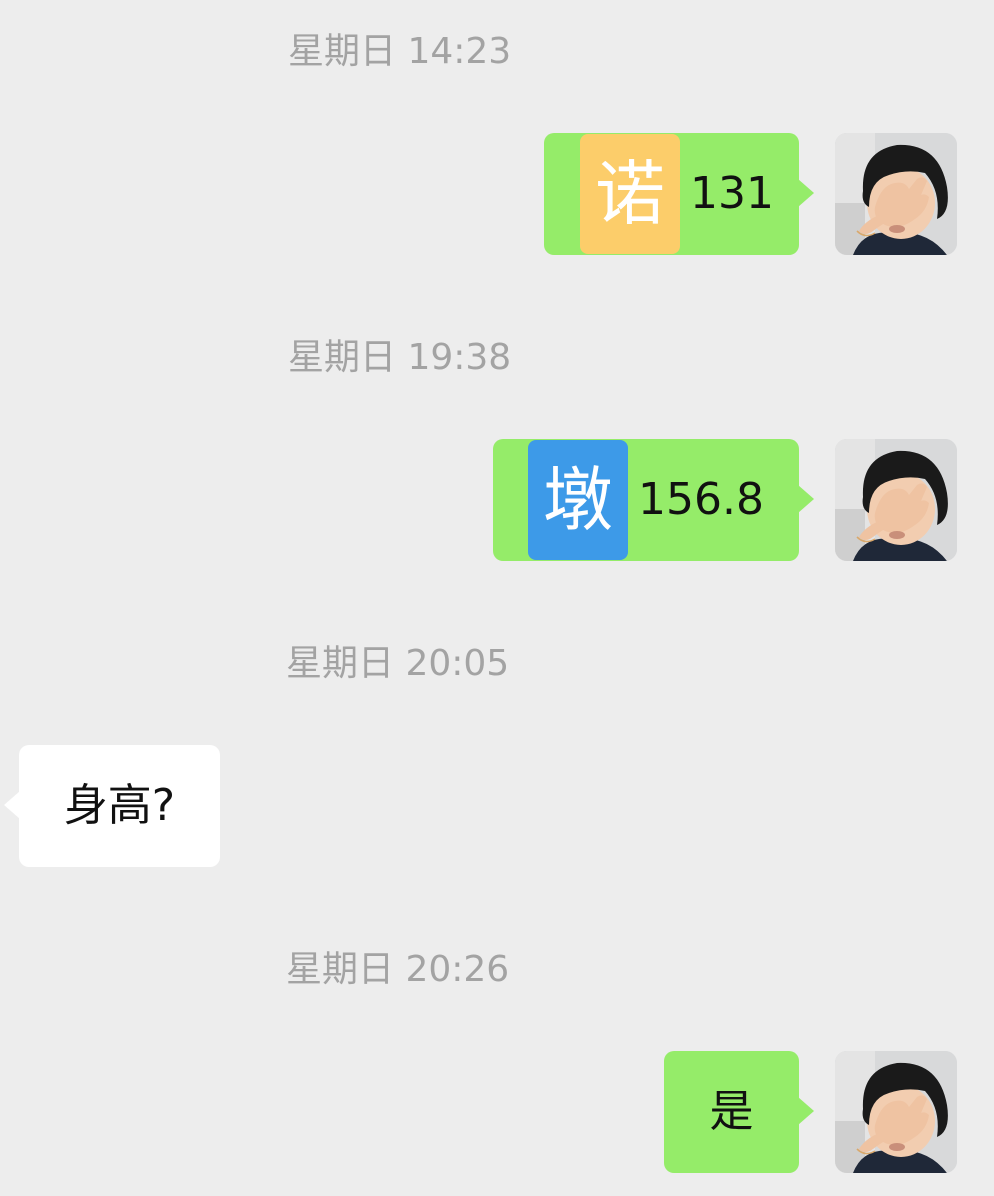 Image resolution: width=994 pixels, height=1196 pixels. I want to click on message-timestamp: 星期日 20:05, so click(398, 663).